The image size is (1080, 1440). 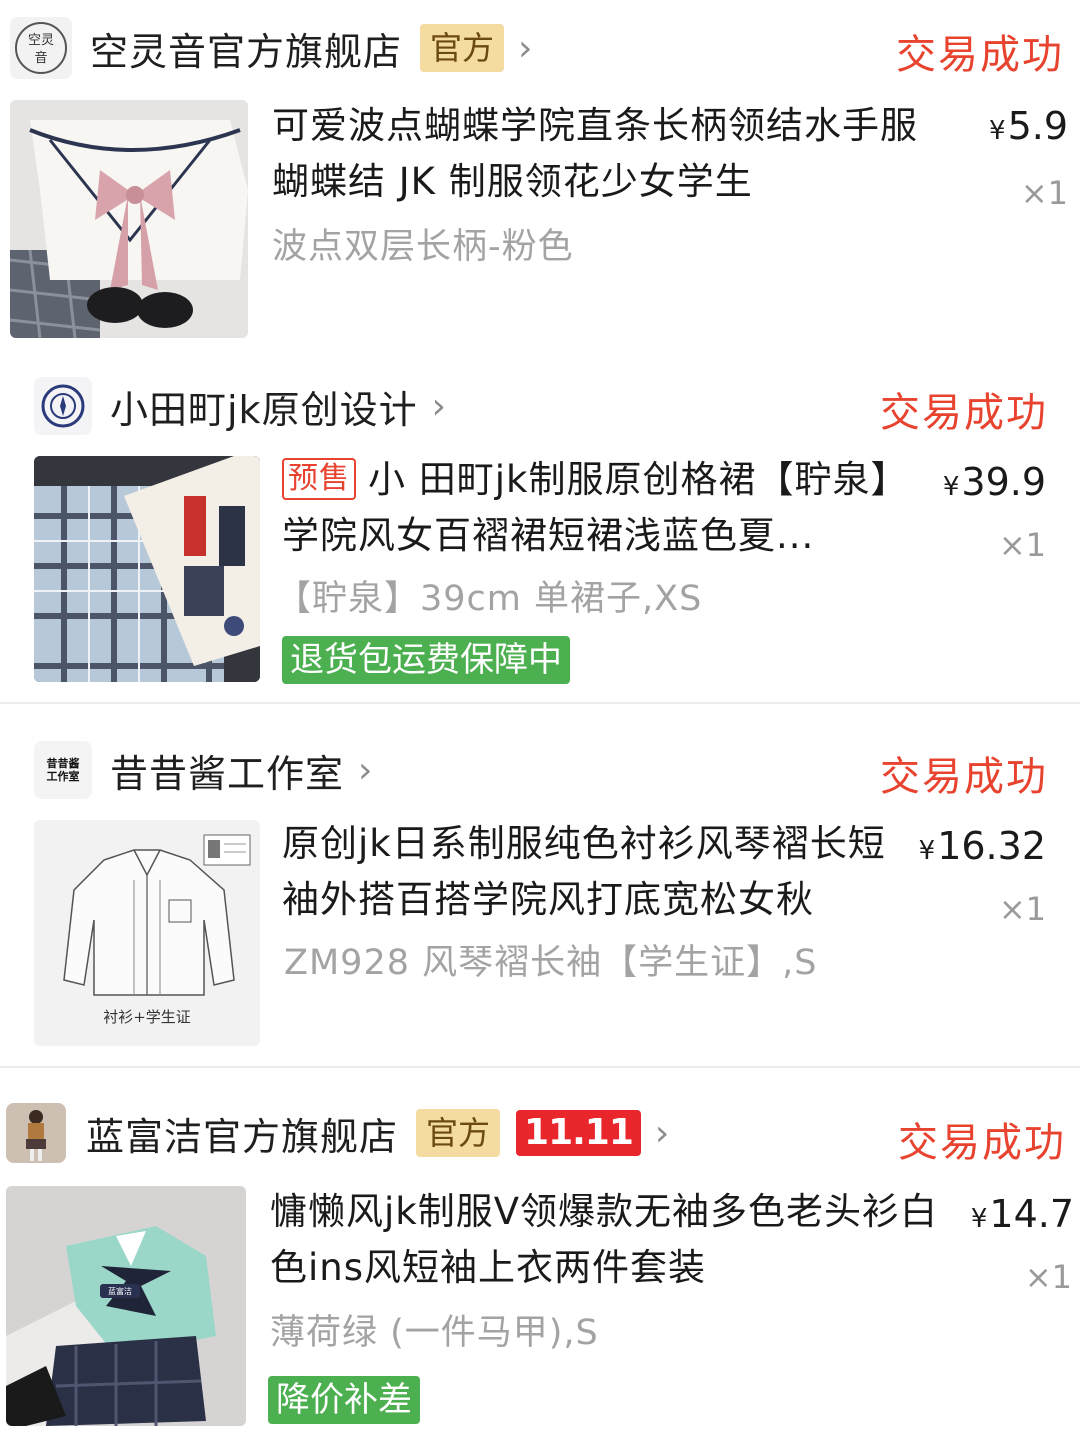 I want to click on price-value: 14.7, so click(x=1031, y=1214).